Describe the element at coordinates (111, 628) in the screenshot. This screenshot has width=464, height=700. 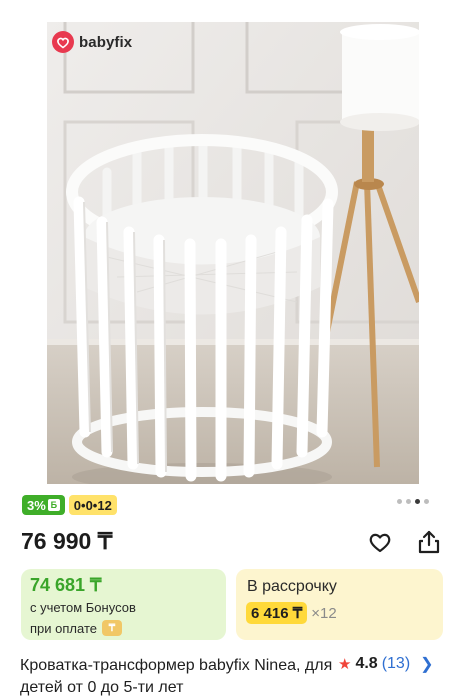
I see `payment-card-icon: ₸` at that location.